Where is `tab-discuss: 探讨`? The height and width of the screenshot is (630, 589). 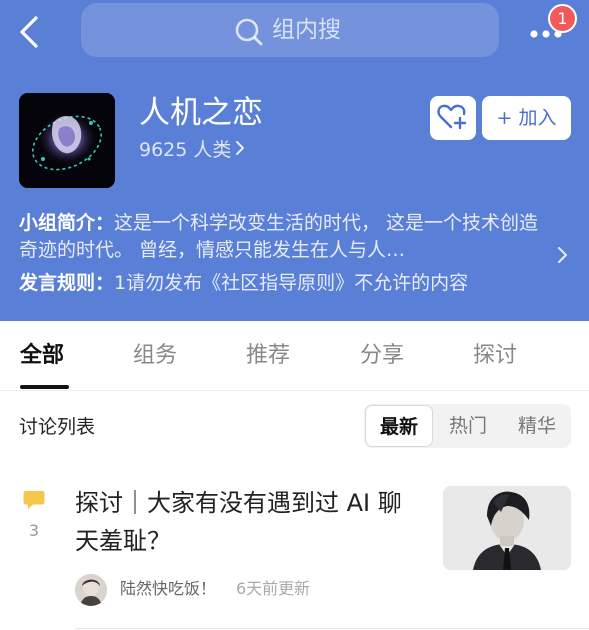
tab-discuss: 探讨 is located at coordinates (495, 356).